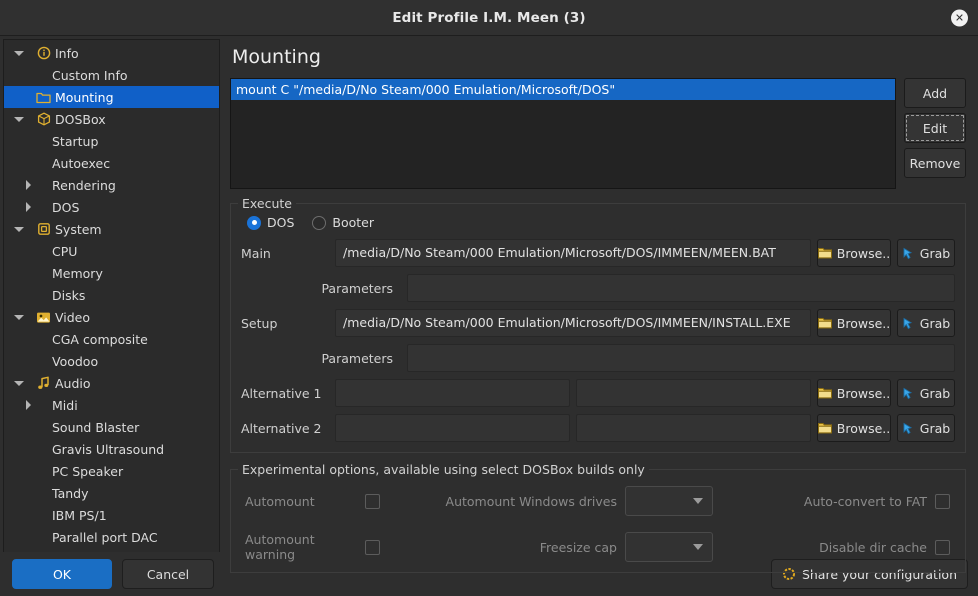 The height and width of the screenshot is (596, 978). What do you see at coordinates (111, 339) in the screenshot?
I see `sidebar-item-cga-composite: CGA composite` at bounding box center [111, 339].